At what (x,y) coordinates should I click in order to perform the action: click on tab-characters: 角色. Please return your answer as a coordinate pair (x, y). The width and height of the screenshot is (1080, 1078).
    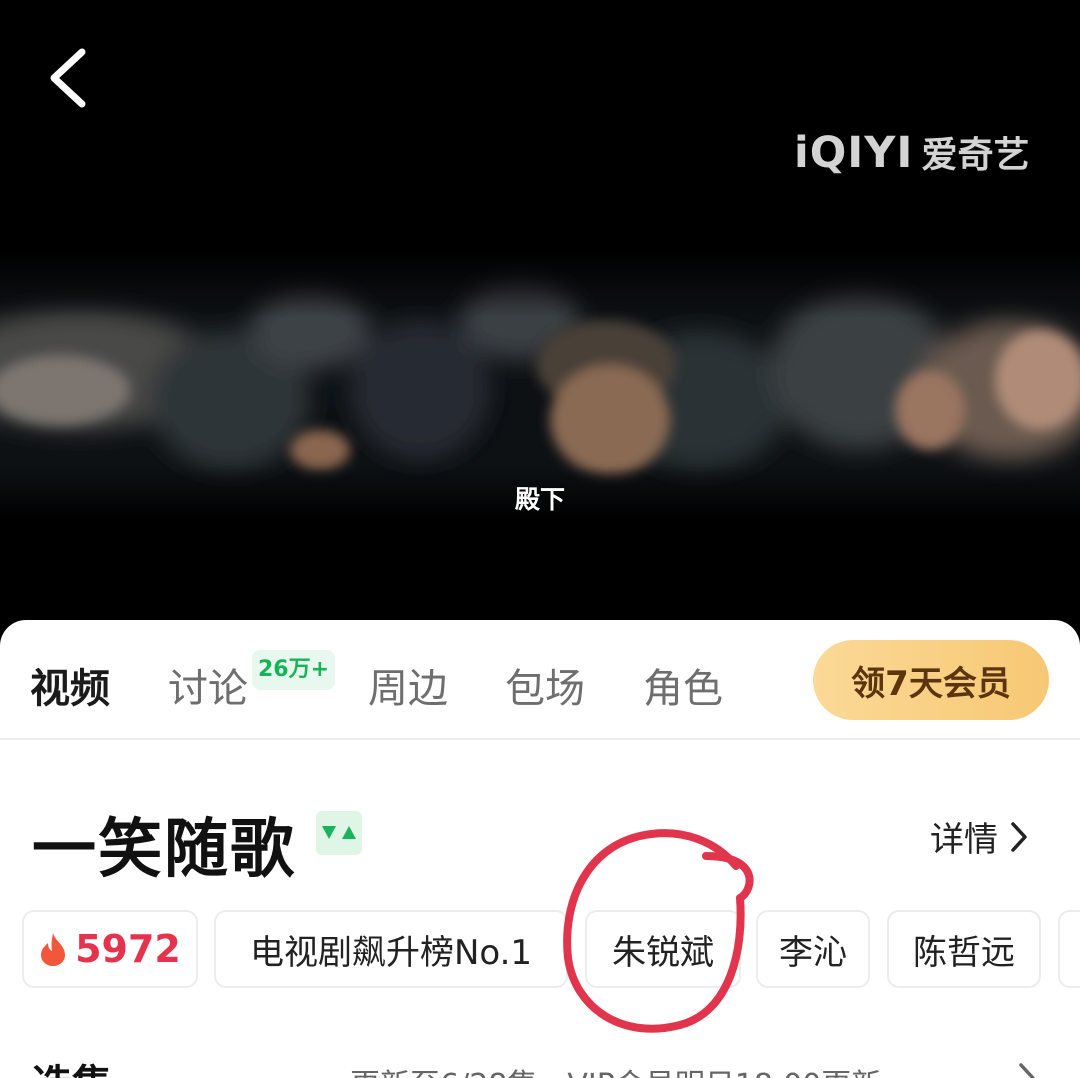
    Looking at the image, I should click on (683, 685).